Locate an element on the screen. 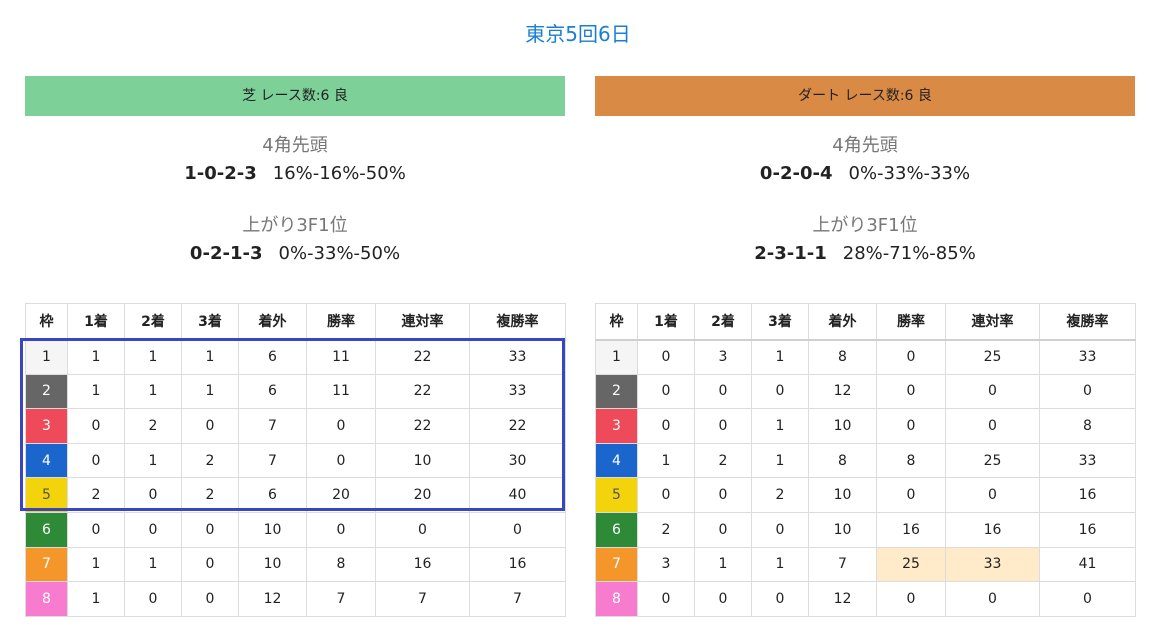 The width and height of the screenshot is (1156, 629). turf-last3f-rates: 0%-33%-50% is located at coordinates (339, 253).